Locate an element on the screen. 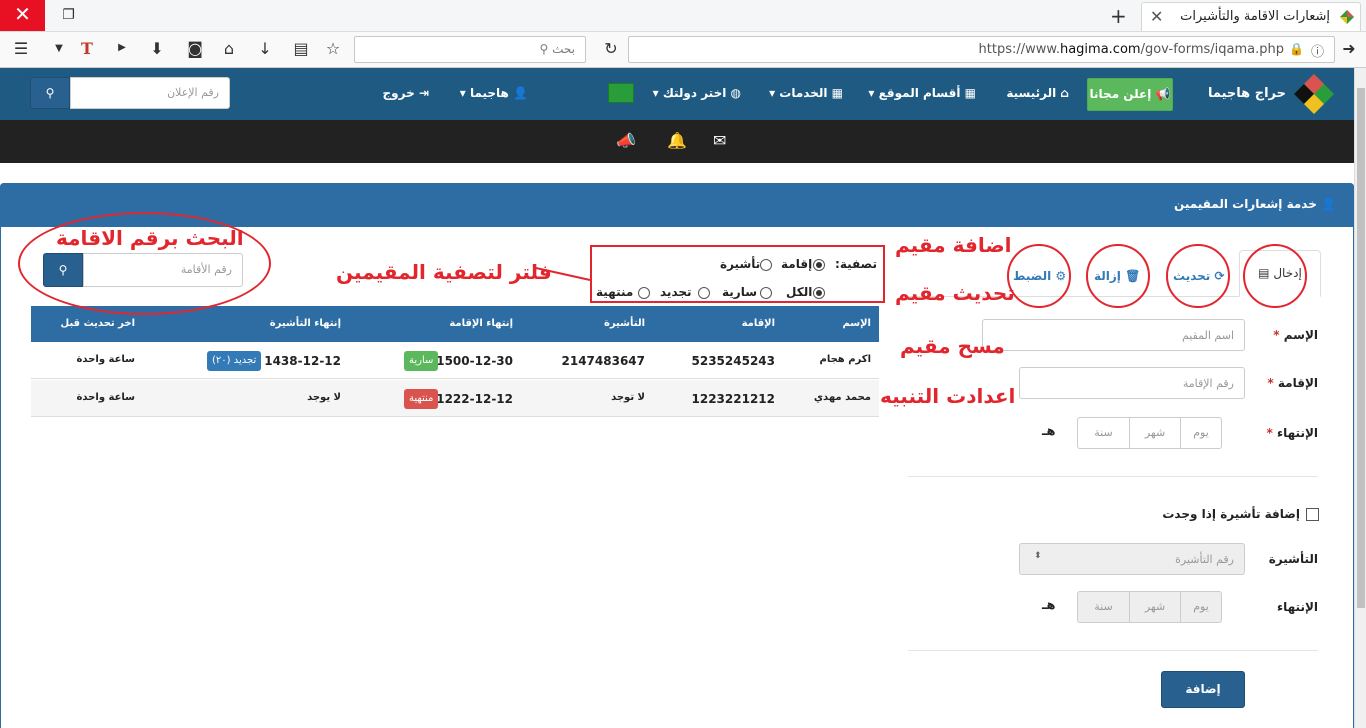  expiry-day-input: يوم is located at coordinates (1201, 433).